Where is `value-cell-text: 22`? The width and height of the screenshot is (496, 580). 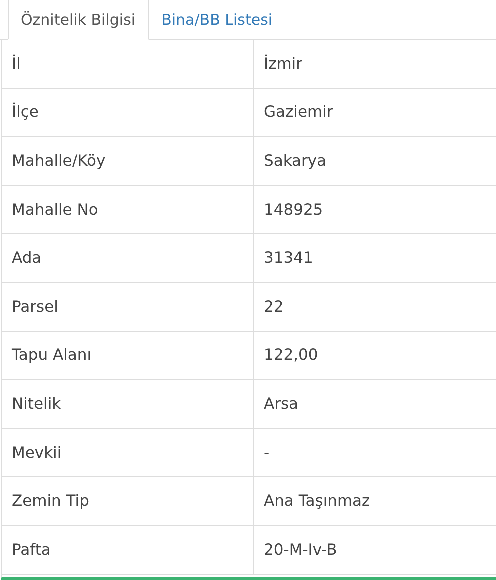 value-cell-text: 22 is located at coordinates (274, 307).